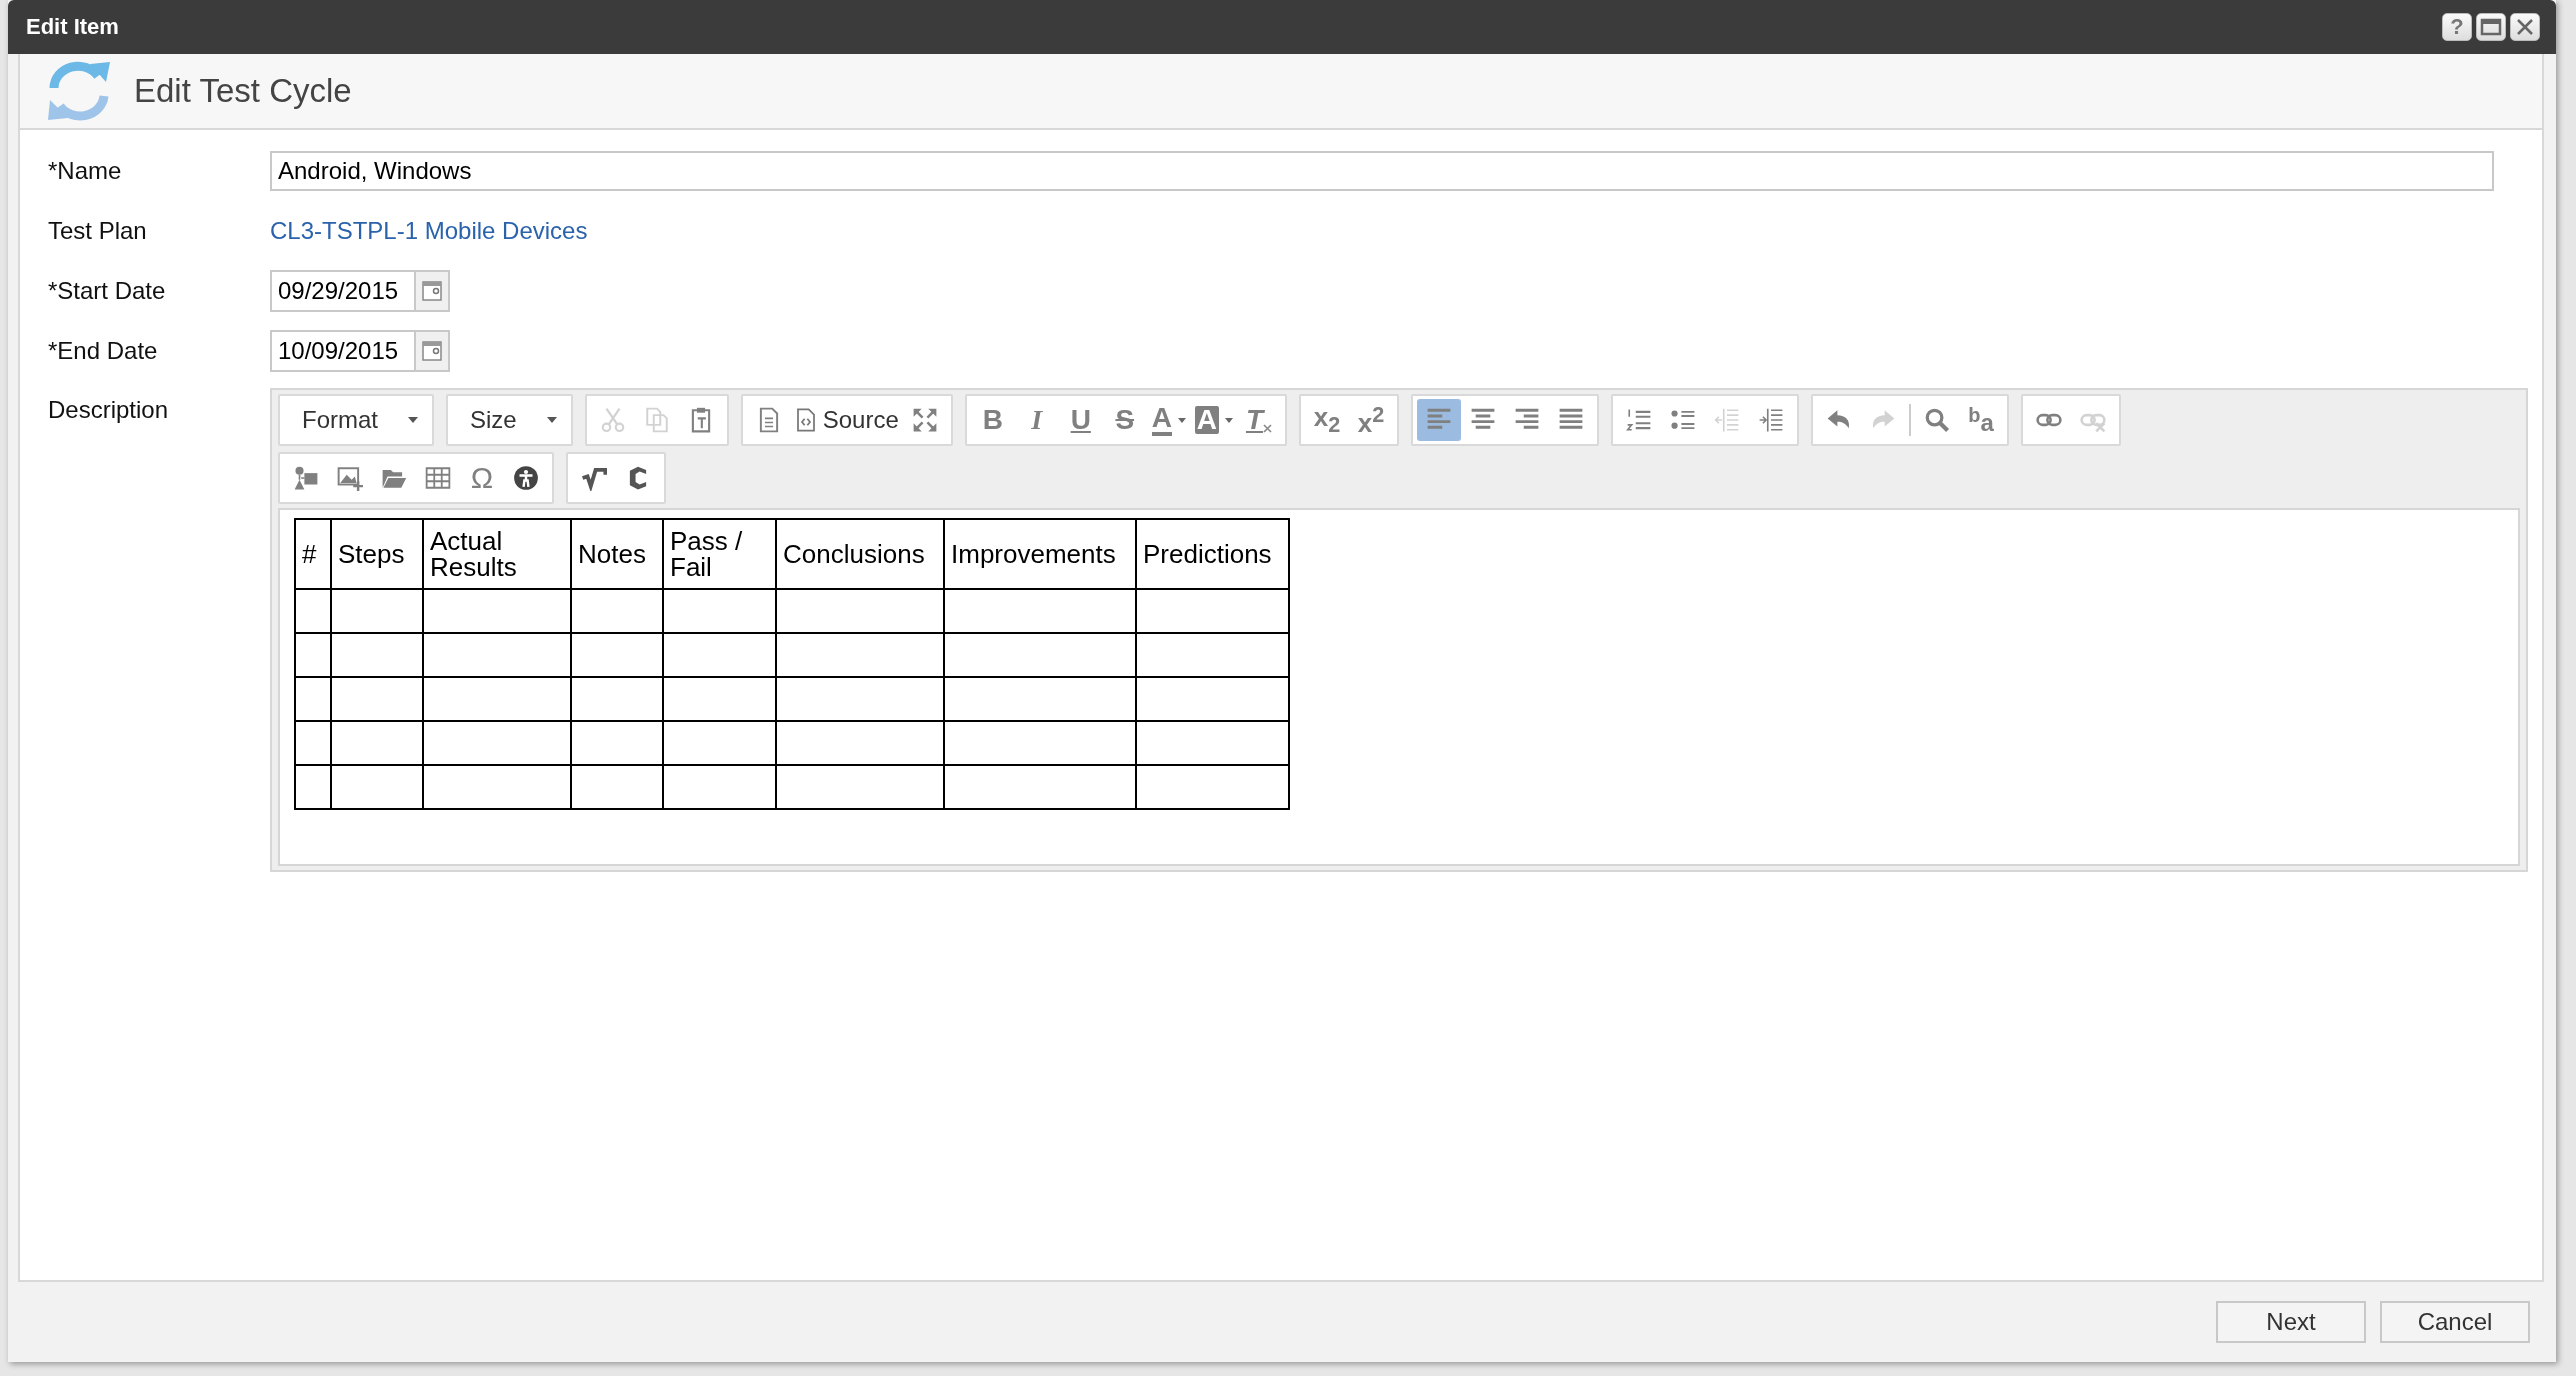  Describe the element at coordinates (313, 554) in the screenshot. I see `column-header: #` at that location.